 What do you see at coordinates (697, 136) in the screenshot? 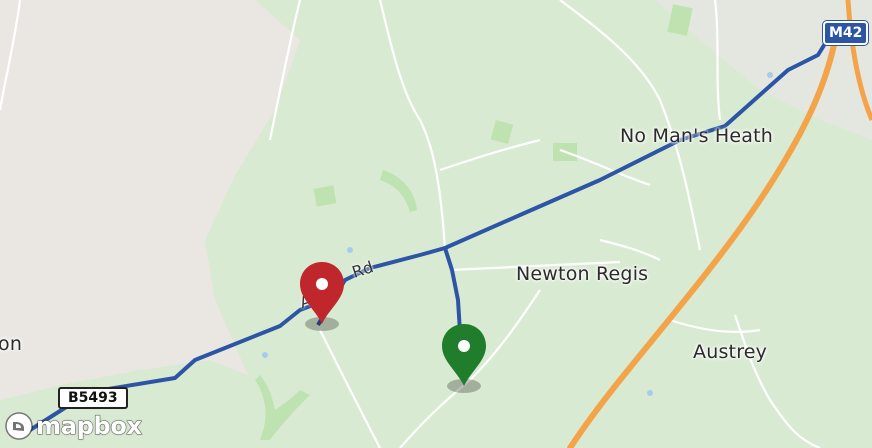
I see `place-label-no-mans-heath: No Man's Heath` at bounding box center [697, 136].